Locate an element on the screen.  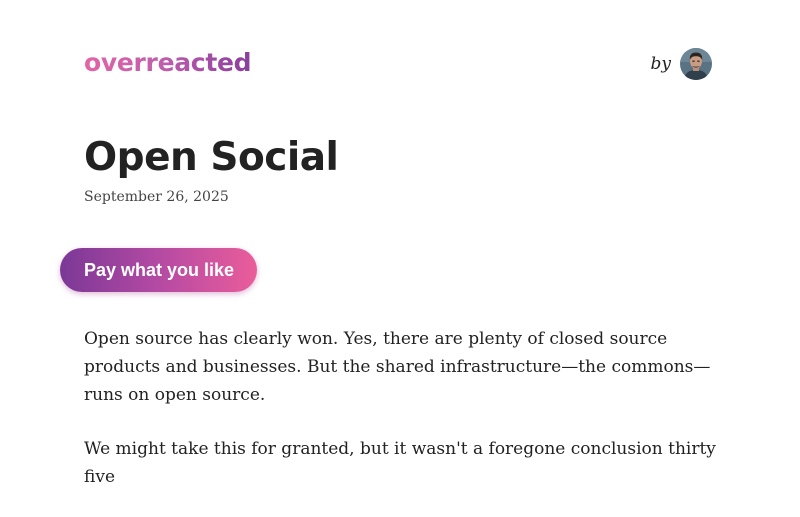
avatar-icon is located at coordinates (696, 64).